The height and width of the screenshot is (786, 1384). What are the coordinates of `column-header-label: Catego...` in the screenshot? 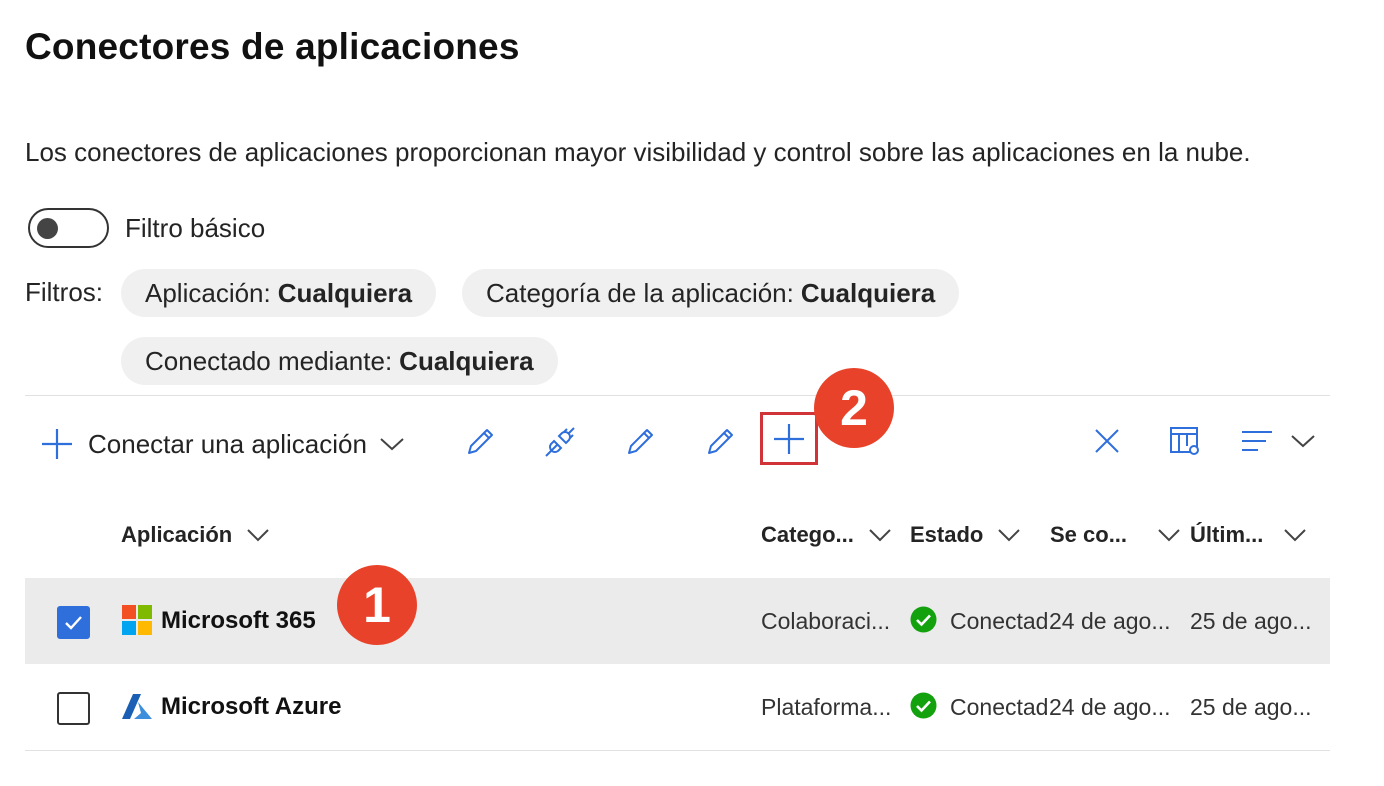 It's located at (807, 534).